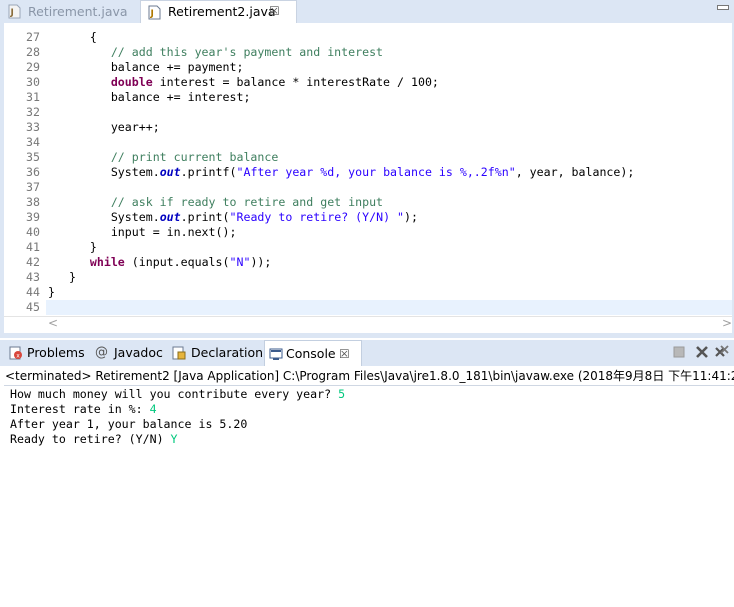 The height and width of the screenshot is (607, 734). What do you see at coordinates (78, 11) in the screenshot?
I see `tab-label: Retirement.java` at bounding box center [78, 11].